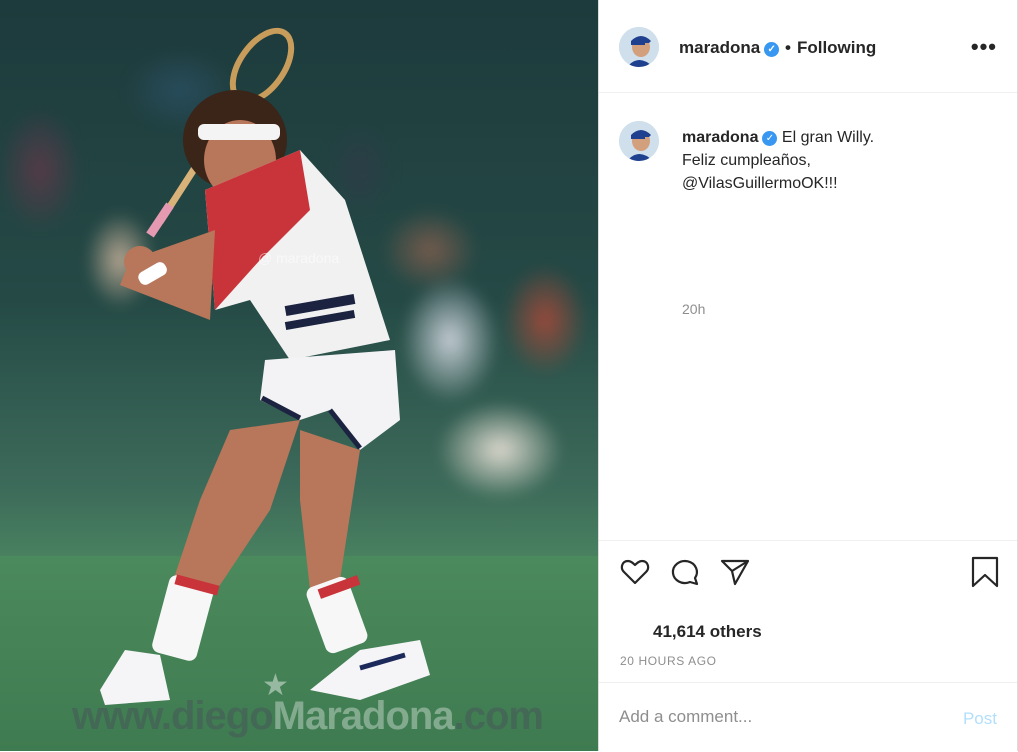 The width and height of the screenshot is (1018, 752). I want to click on caption-timestamp: 20h, so click(693, 309).